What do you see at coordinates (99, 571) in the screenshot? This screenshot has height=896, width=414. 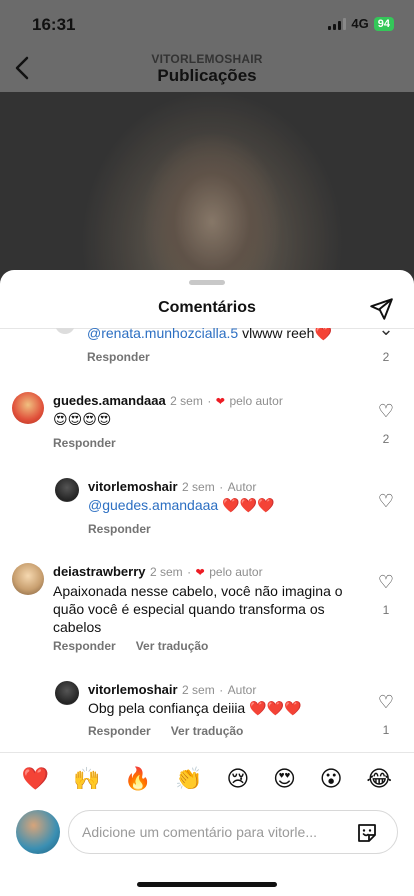 I see `comment-username: deiastrawberry` at bounding box center [99, 571].